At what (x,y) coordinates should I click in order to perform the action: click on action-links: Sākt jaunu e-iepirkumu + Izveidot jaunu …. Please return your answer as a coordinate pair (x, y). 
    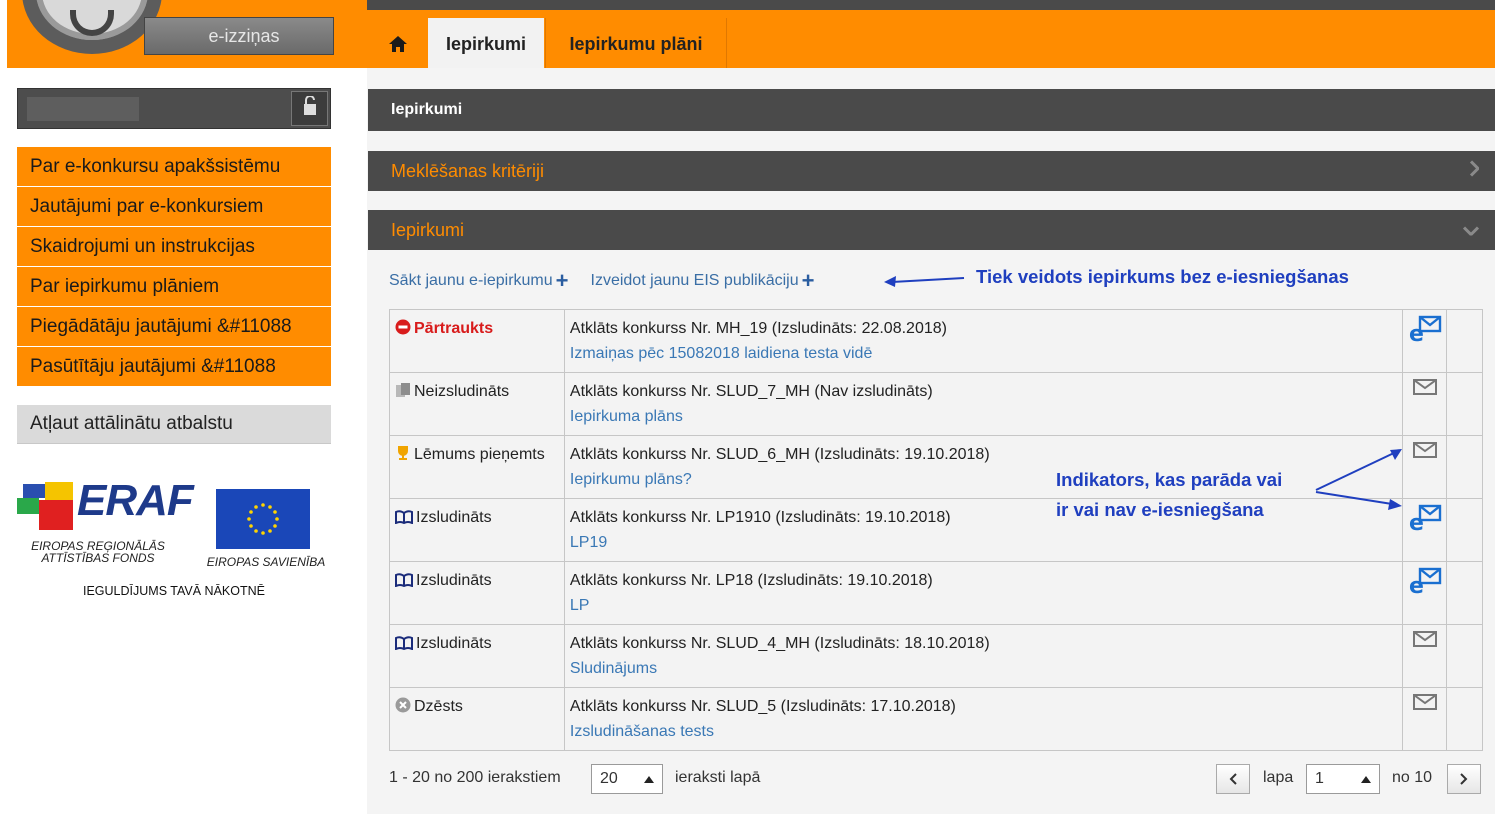
    Looking at the image, I should click on (612, 281).